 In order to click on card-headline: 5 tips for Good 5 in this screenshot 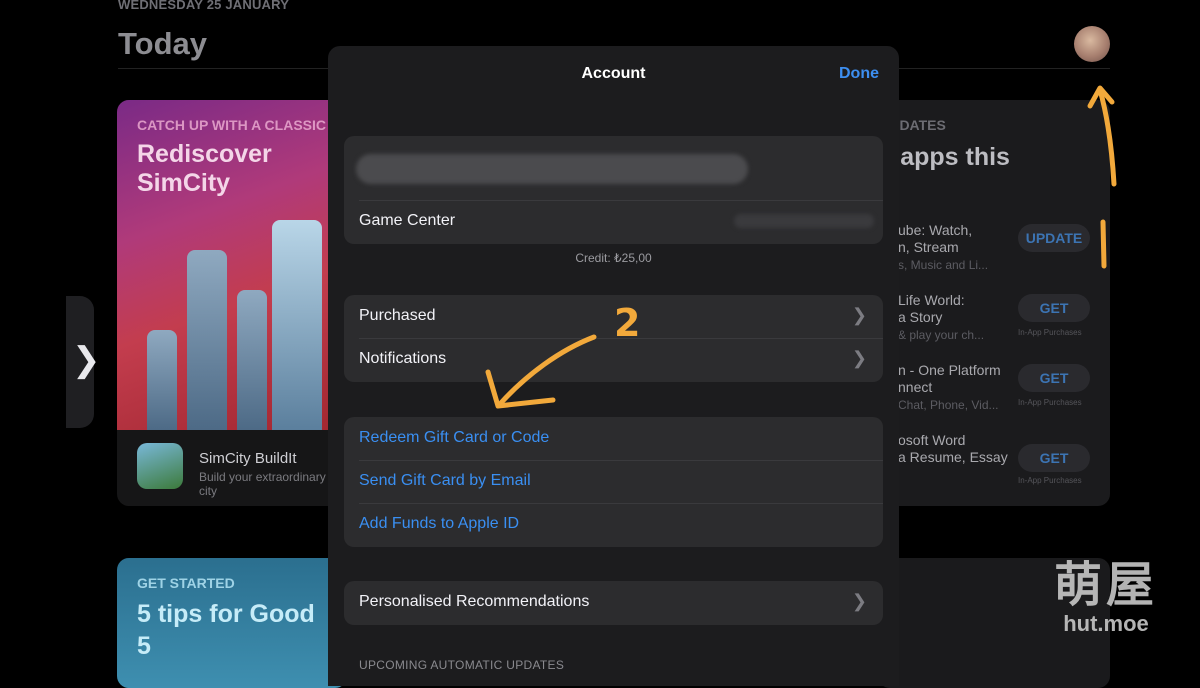, I will do `click(226, 630)`.